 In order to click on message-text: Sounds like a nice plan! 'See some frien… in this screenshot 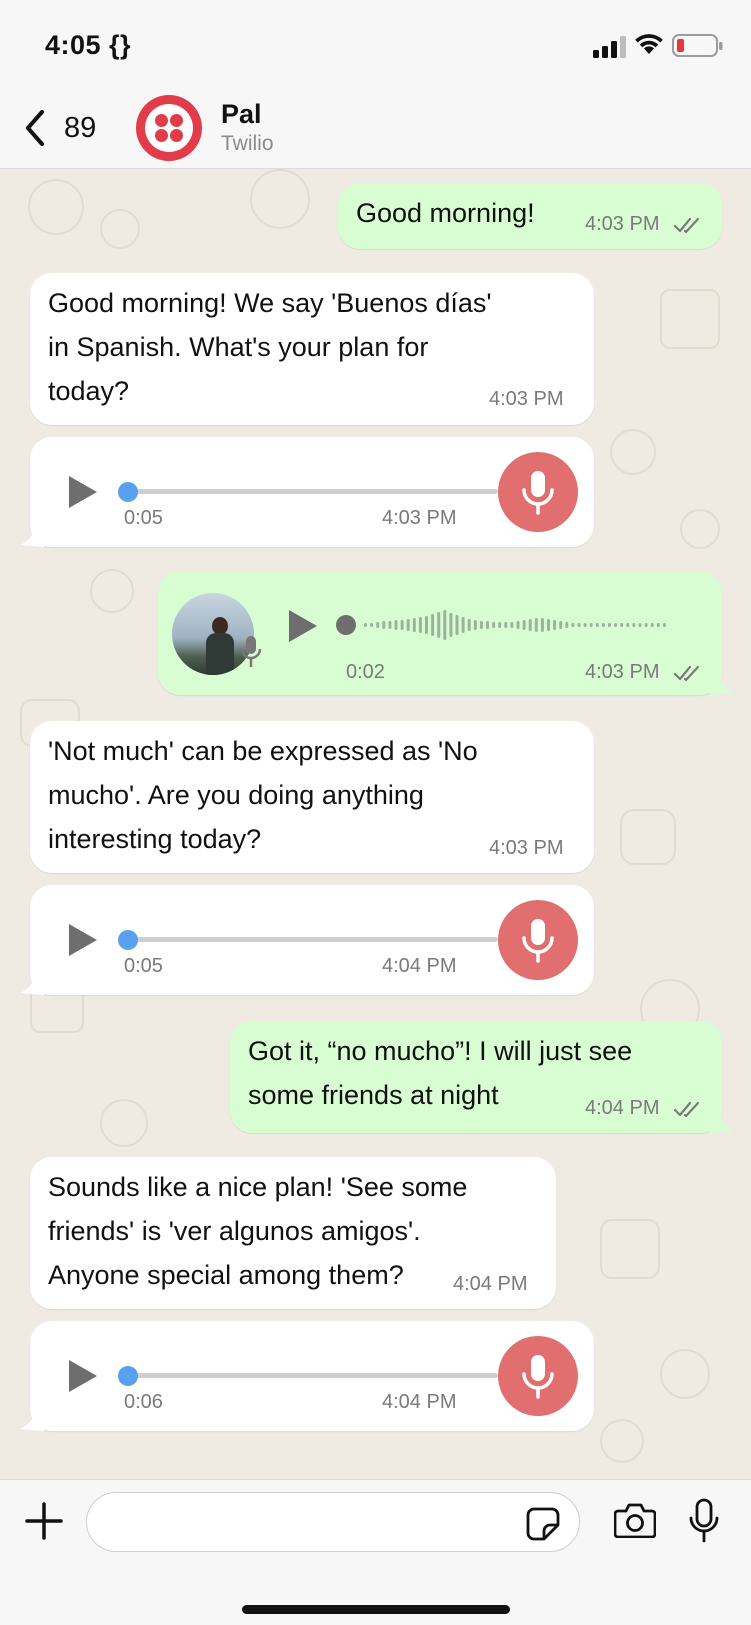, I will do `click(257, 1231)`.